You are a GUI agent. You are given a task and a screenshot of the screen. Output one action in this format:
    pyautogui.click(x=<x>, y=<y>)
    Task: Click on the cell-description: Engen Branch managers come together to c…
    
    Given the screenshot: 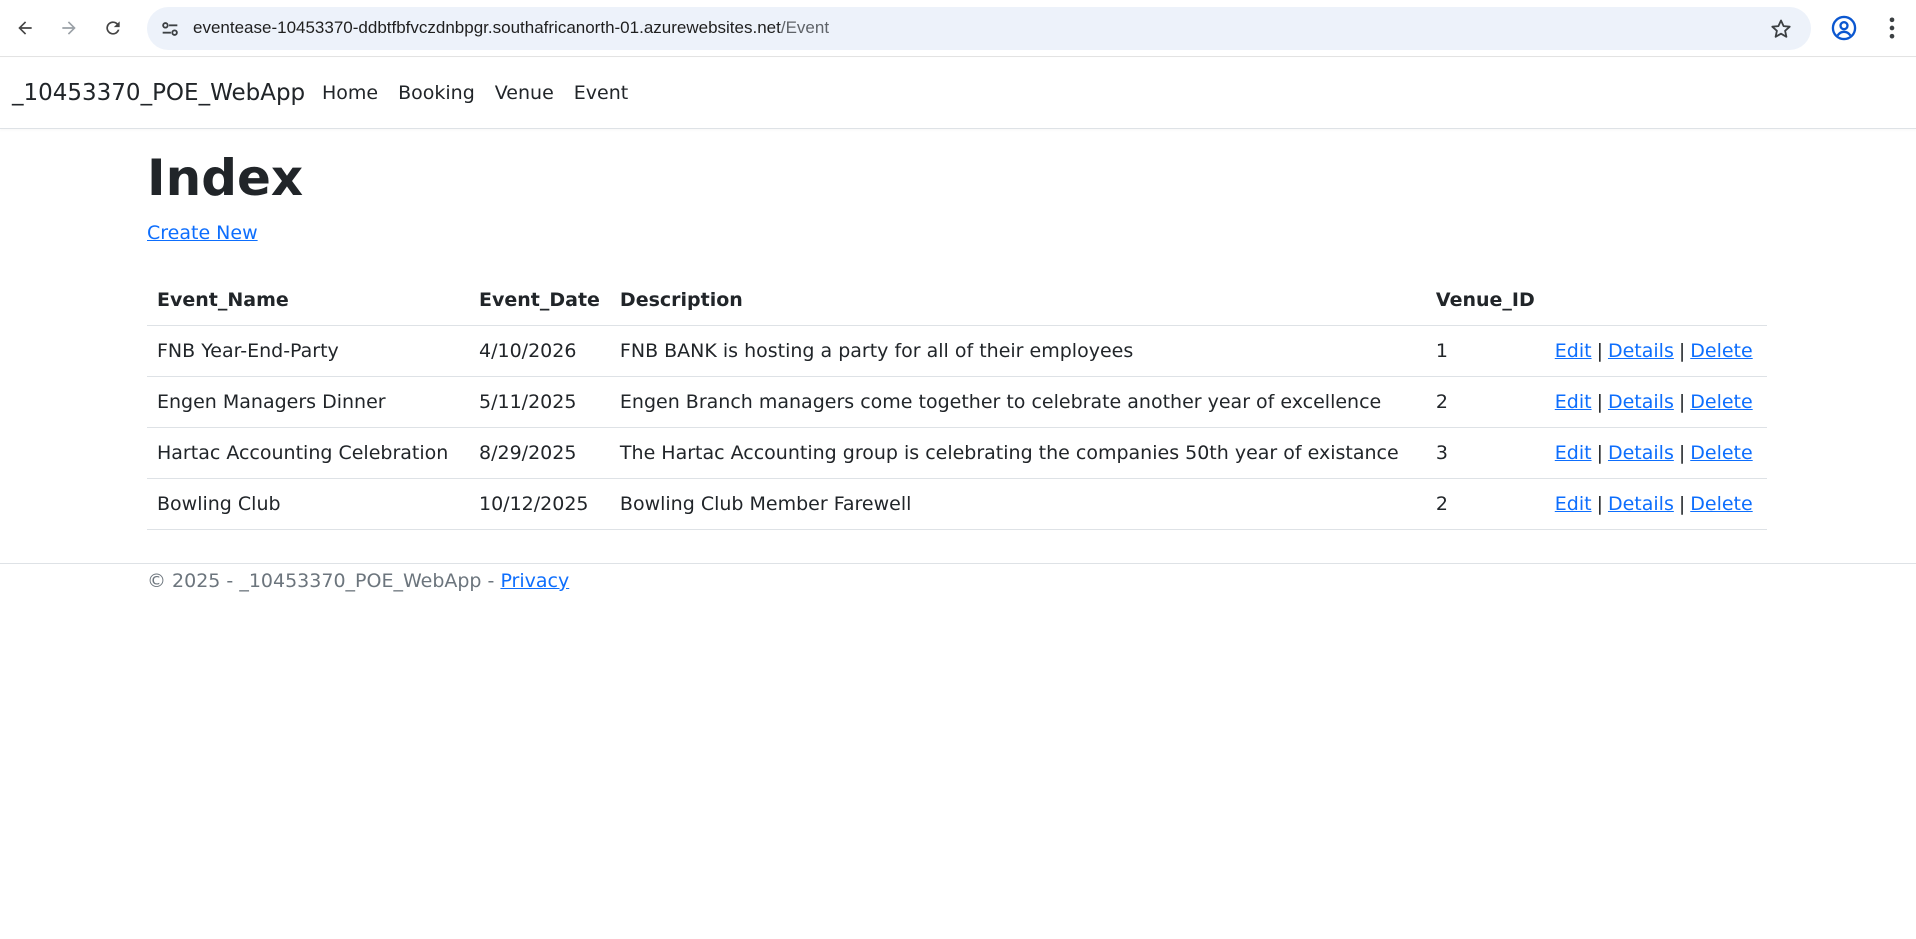 What is the action you would take?
    pyautogui.click(x=1017, y=402)
    